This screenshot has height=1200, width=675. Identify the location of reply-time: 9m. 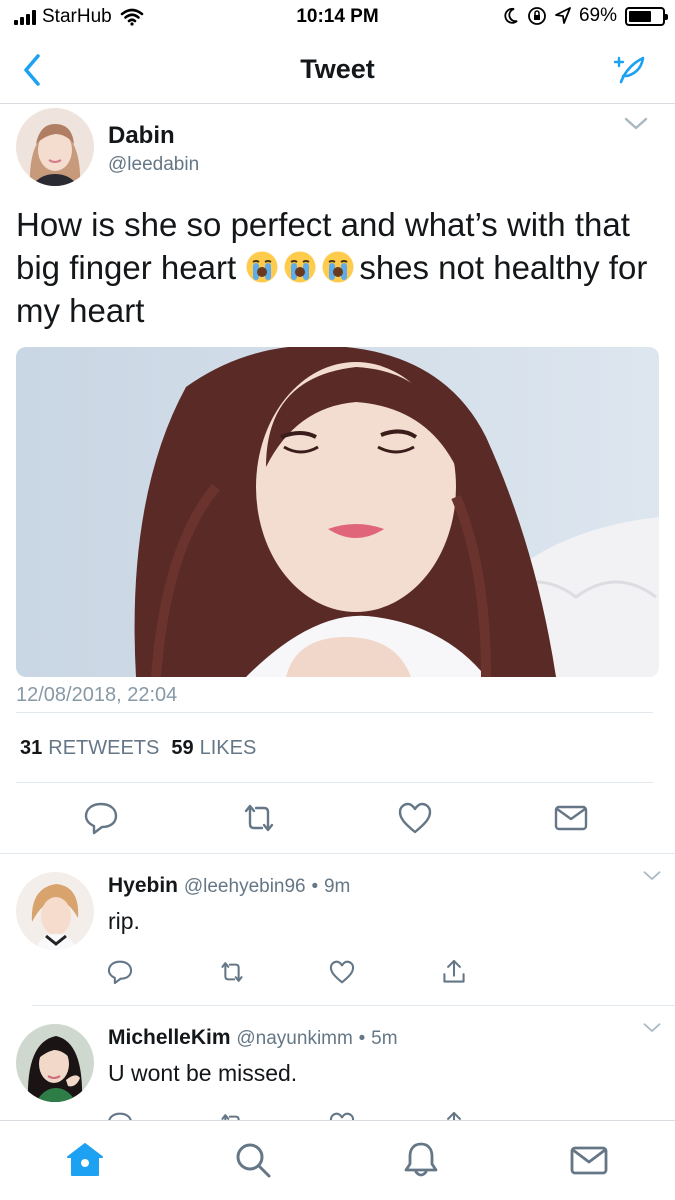
(337, 886).